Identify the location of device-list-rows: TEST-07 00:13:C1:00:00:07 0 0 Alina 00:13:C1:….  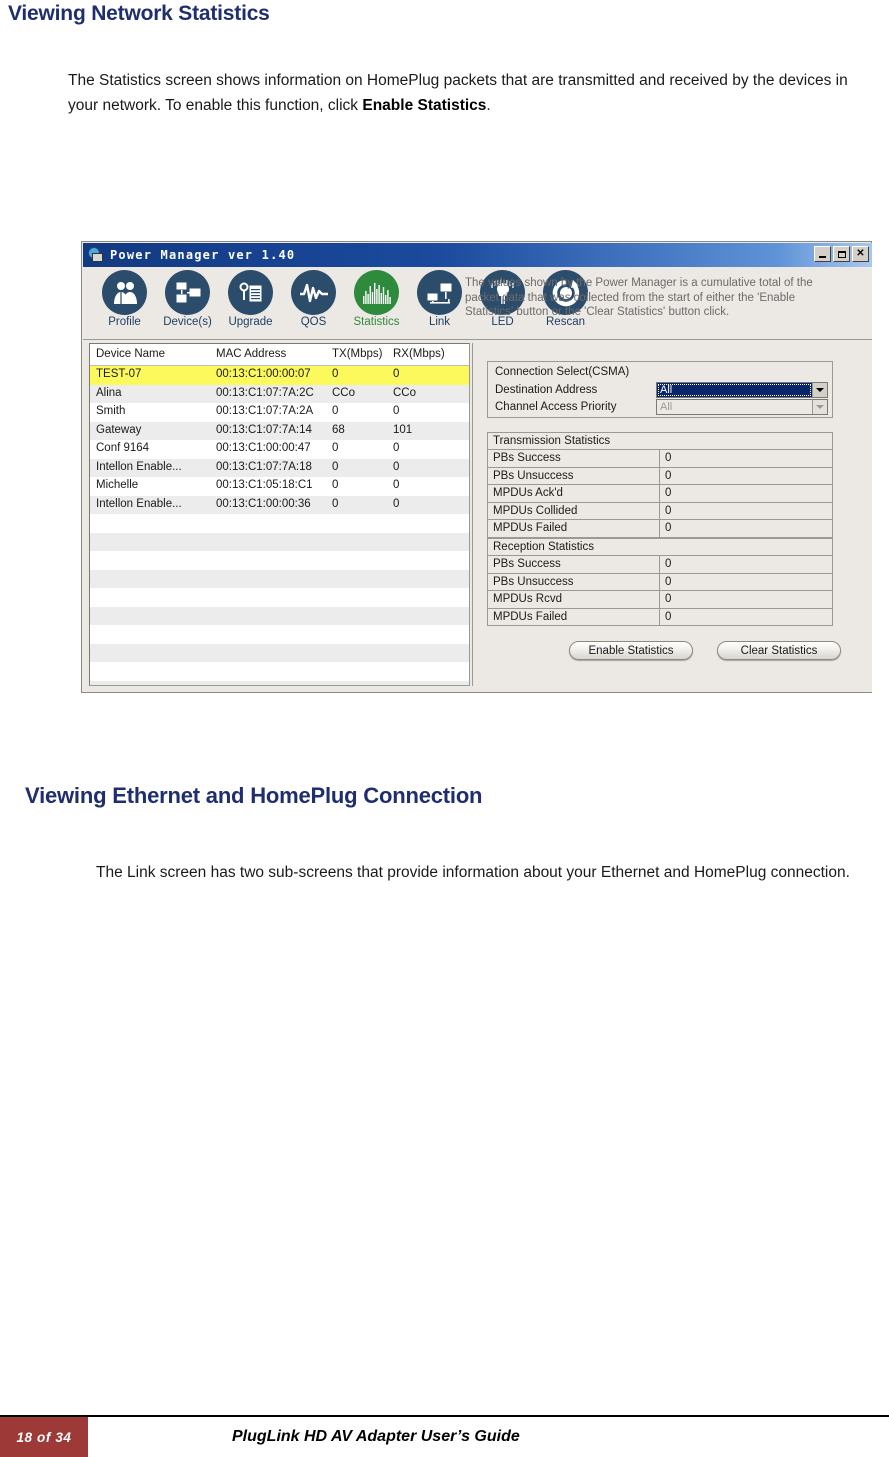
(279, 525).